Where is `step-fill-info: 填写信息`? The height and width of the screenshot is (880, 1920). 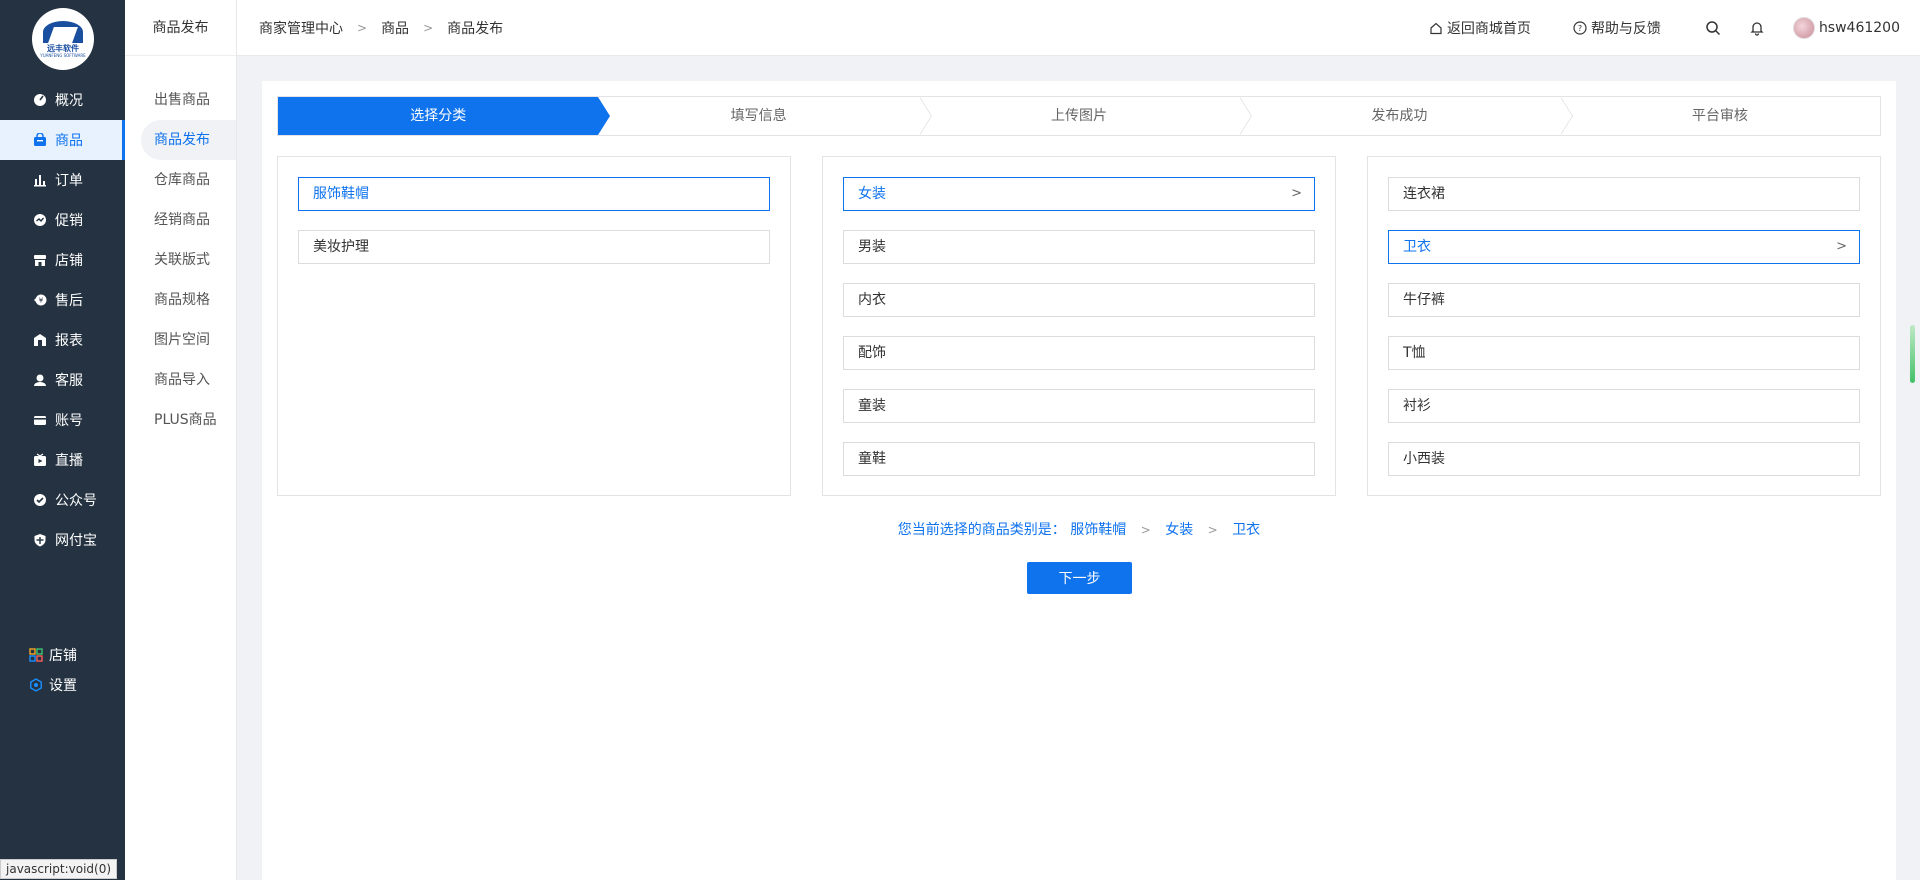 step-fill-info: 填写信息 is located at coordinates (765, 116).